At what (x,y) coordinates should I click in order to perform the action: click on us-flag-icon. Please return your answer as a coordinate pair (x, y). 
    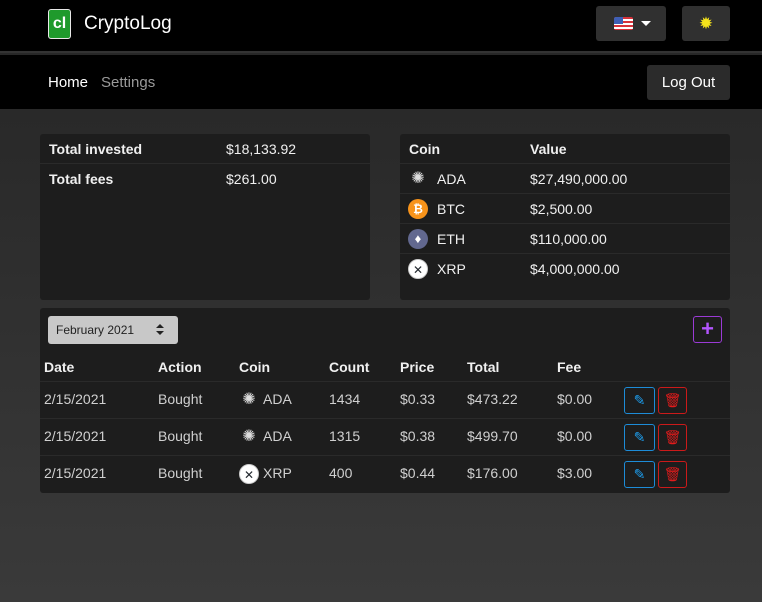
    Looking at the image, I should click on (623, 23).